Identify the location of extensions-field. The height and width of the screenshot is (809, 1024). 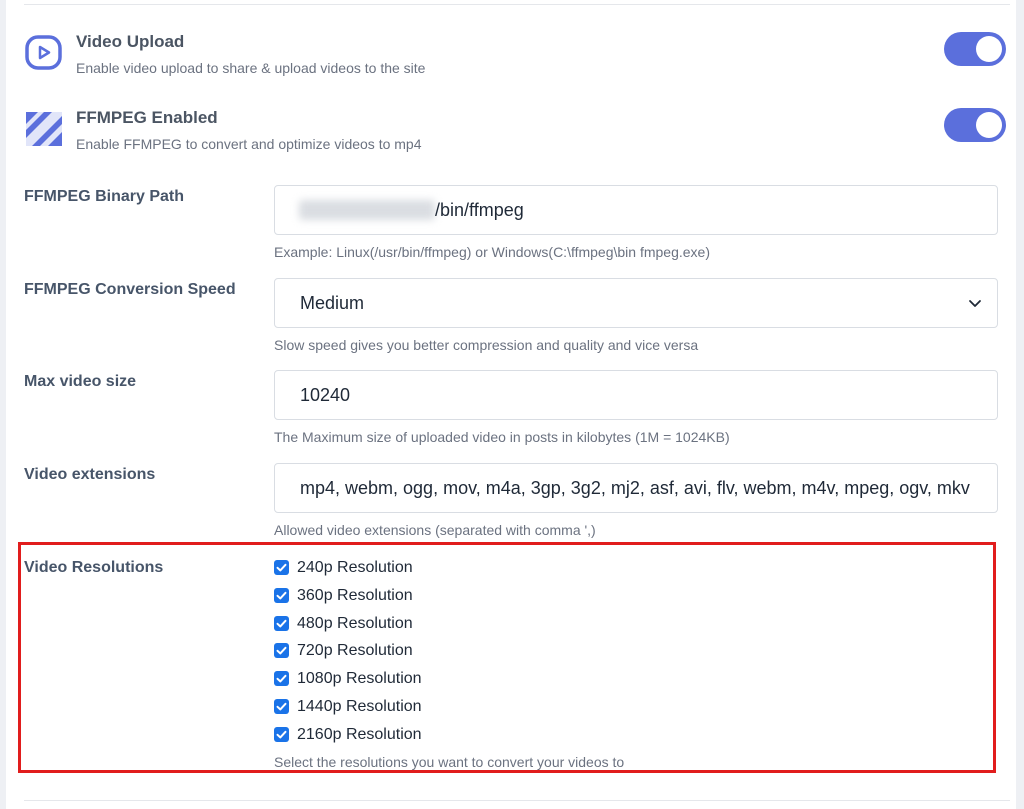
(636, 488).